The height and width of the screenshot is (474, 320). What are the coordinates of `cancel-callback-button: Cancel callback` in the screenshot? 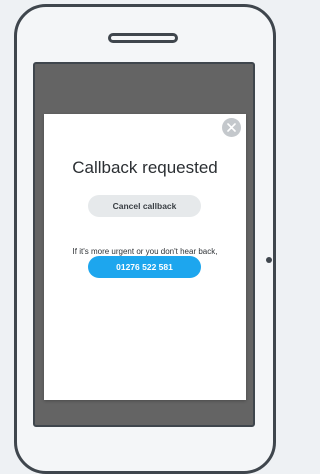 It's located at (144, 206).